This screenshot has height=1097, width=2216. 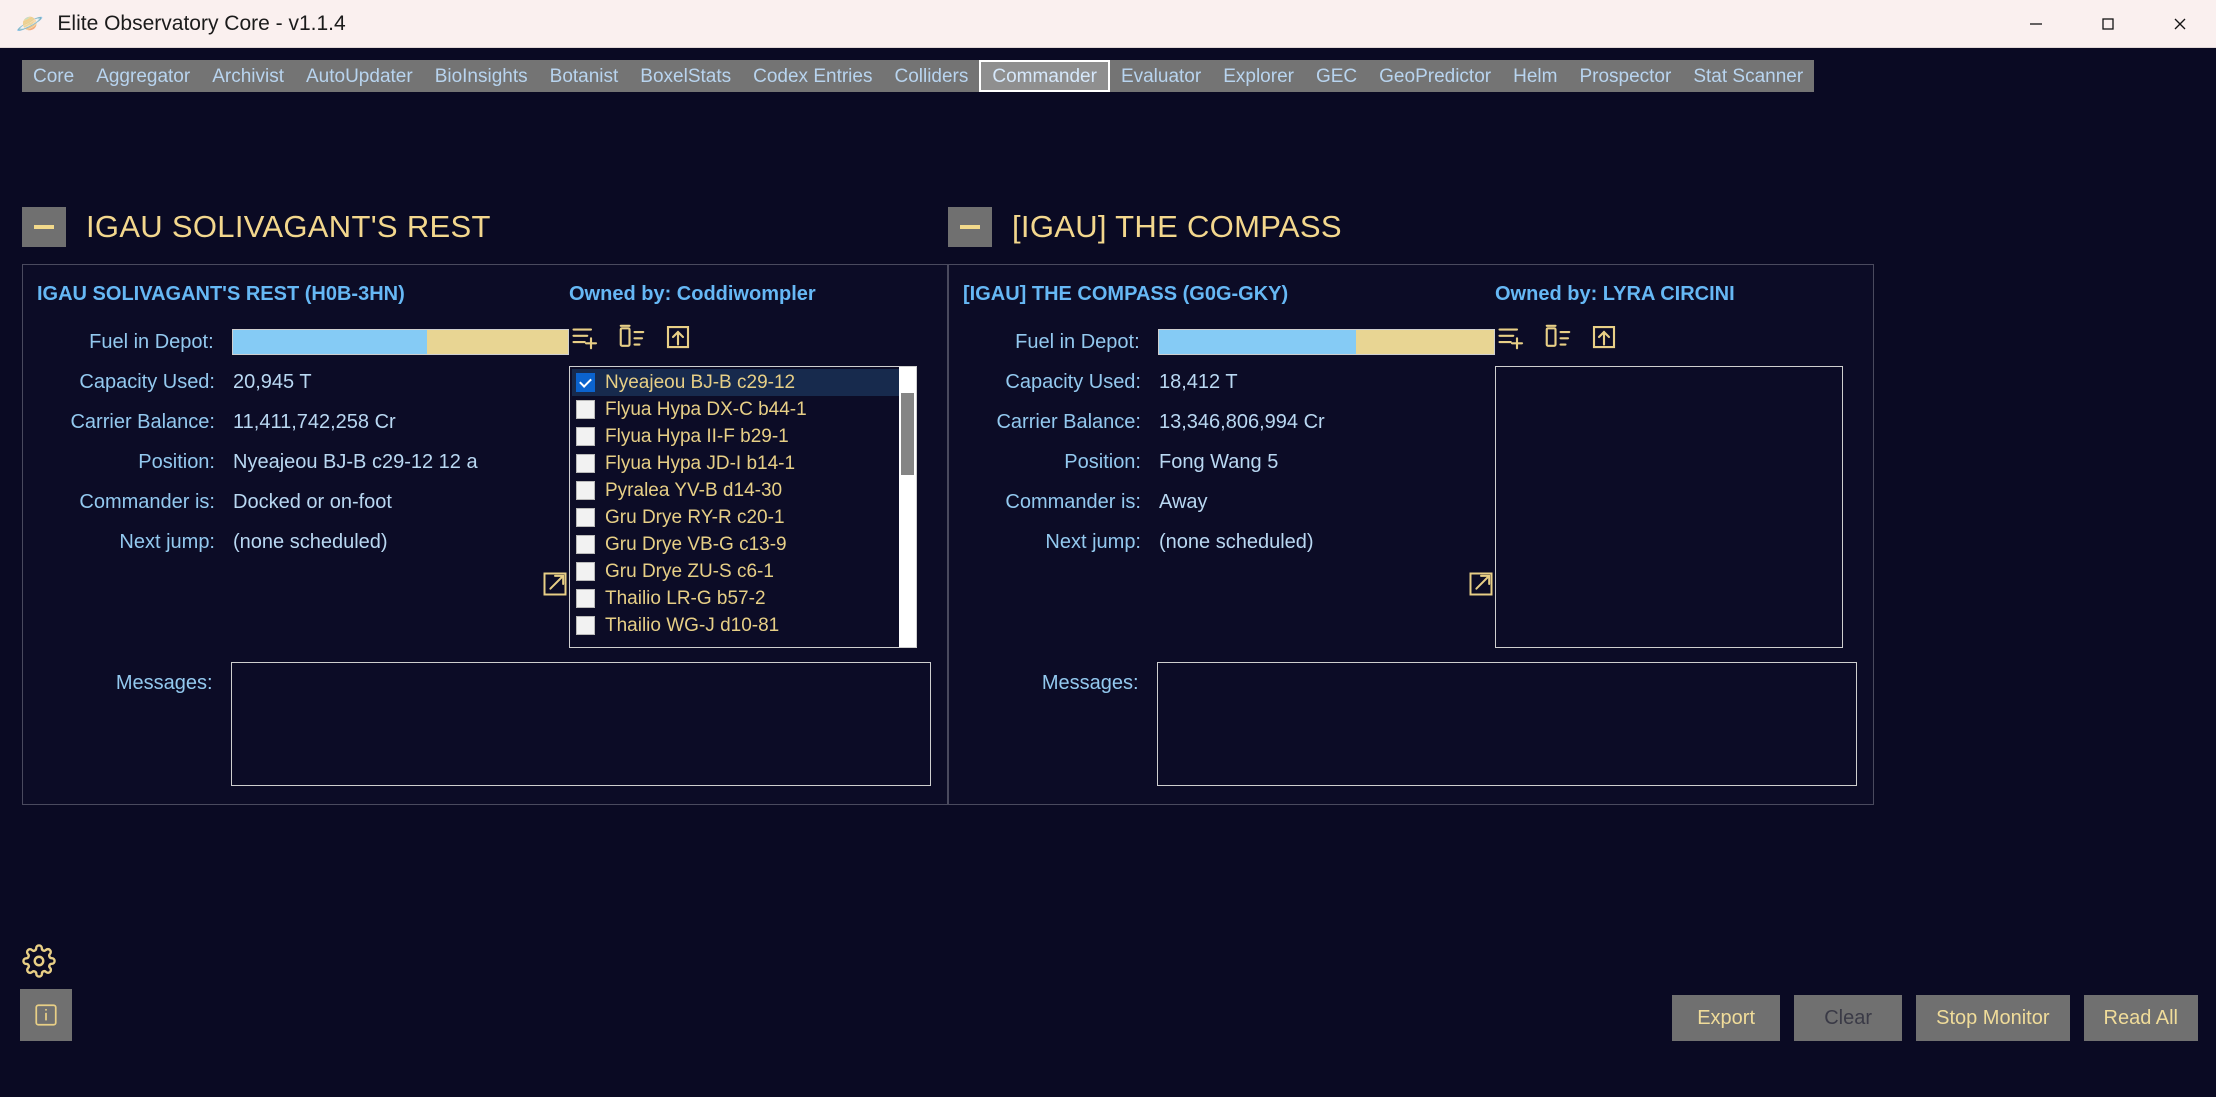 What do you see at coordinates (1229, 582) in the screenshot?
I see `popout-row` at bounding box center [1229, 582].